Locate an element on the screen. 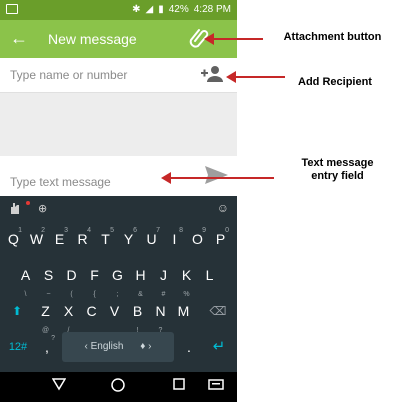 The image size is (395, 402). enter-key: ↵ is located at coordinates (219, 347).